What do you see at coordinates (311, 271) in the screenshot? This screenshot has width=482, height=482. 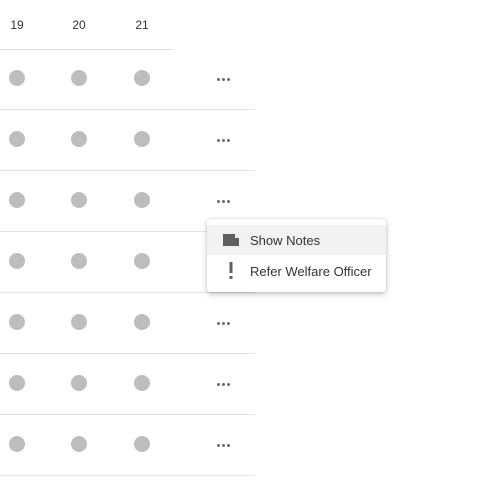 I see `menu-item-label: Refer Welfare Officer` at bounding box center [311, 271].